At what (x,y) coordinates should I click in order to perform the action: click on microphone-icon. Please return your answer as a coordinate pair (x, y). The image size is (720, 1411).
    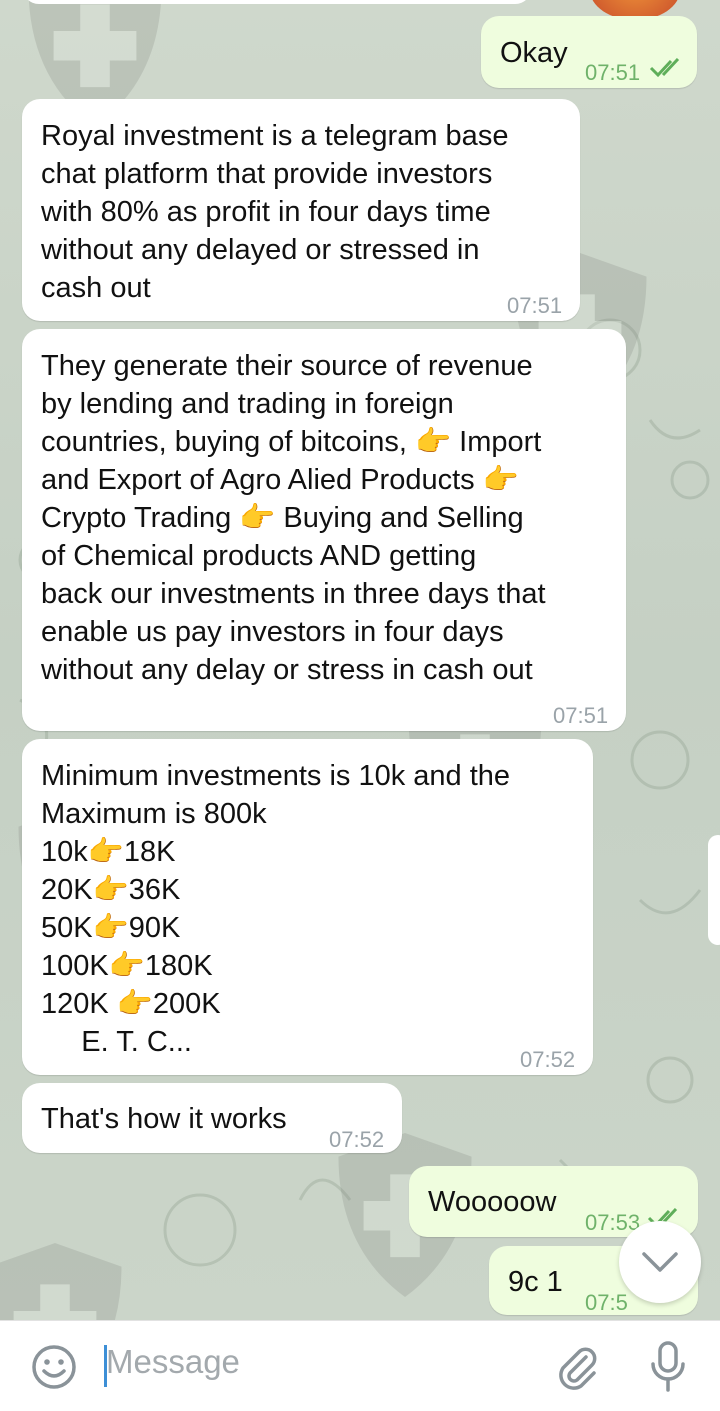
    Looking at the image, I should click on (668, 1366).